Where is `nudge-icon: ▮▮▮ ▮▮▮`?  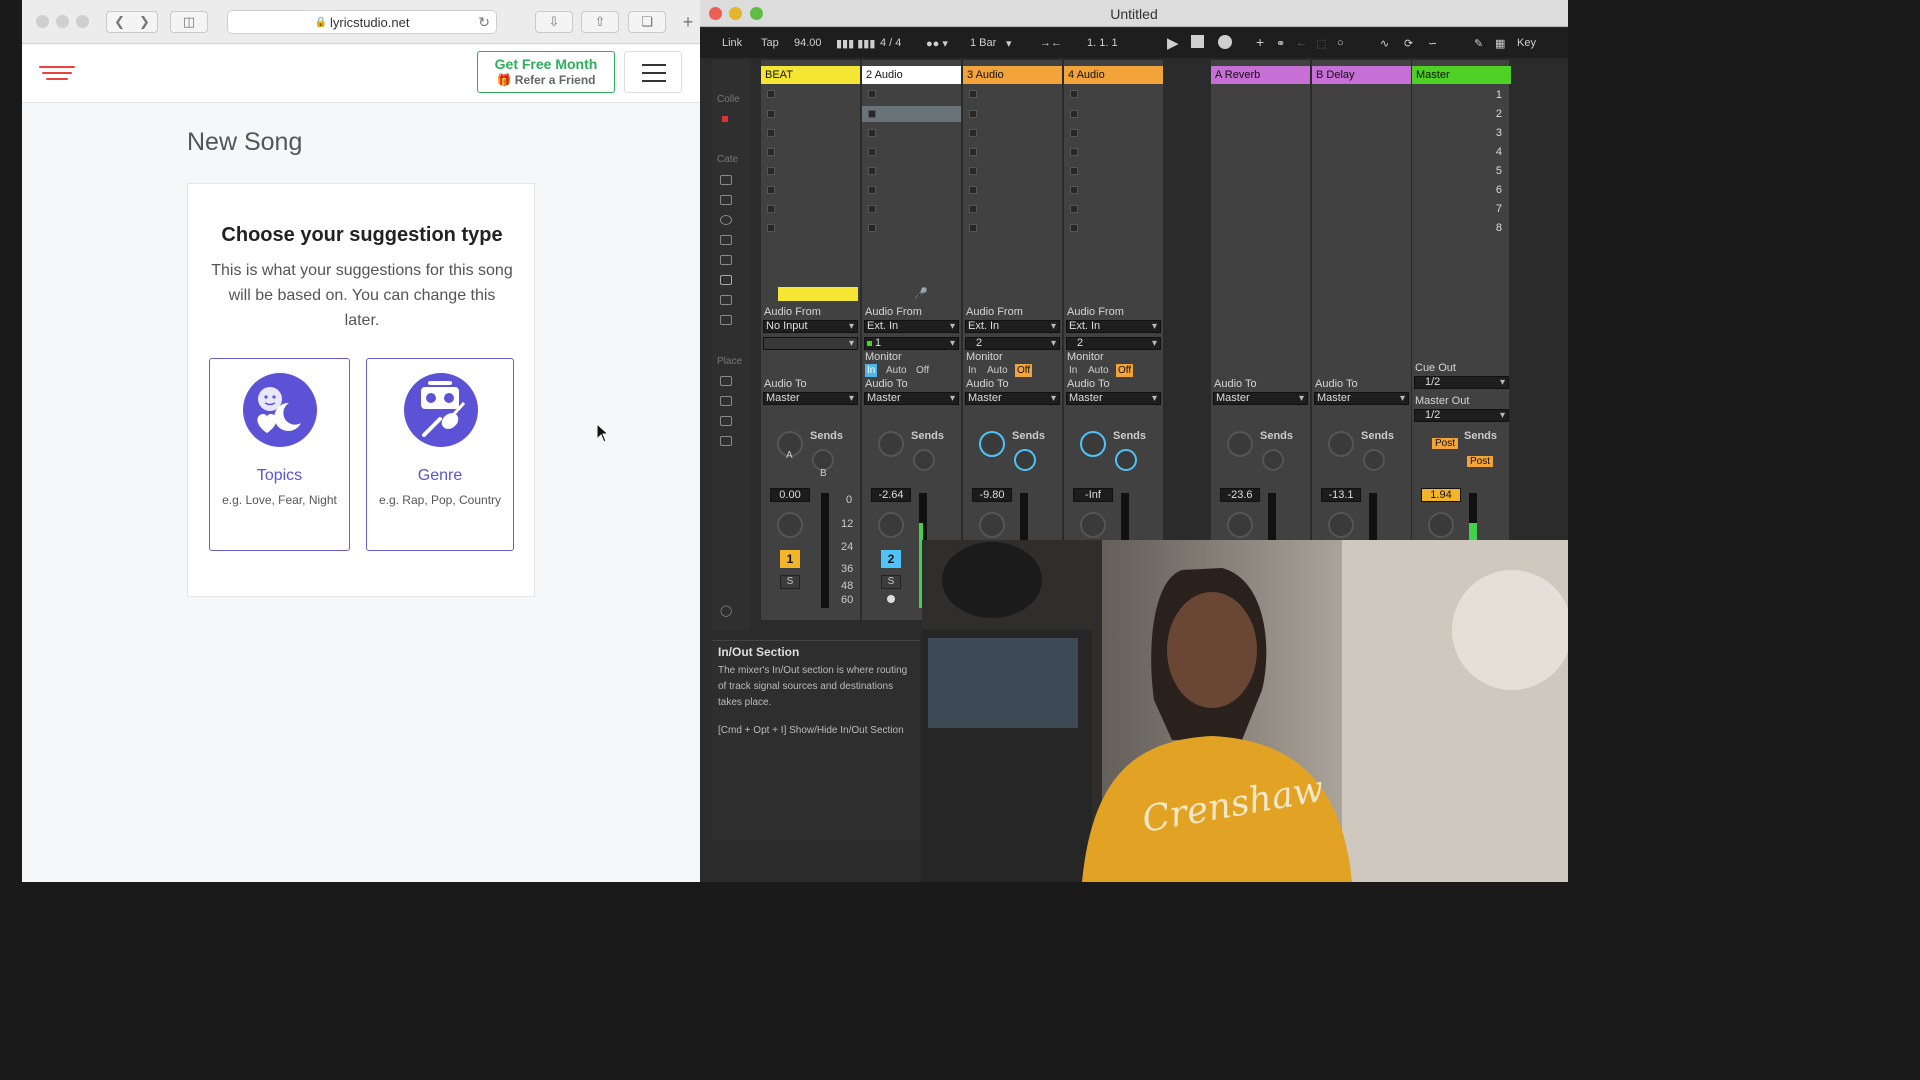 nudge-icon: ▮▮▮ ▮▮▮ is located at coordinates (855, 43).